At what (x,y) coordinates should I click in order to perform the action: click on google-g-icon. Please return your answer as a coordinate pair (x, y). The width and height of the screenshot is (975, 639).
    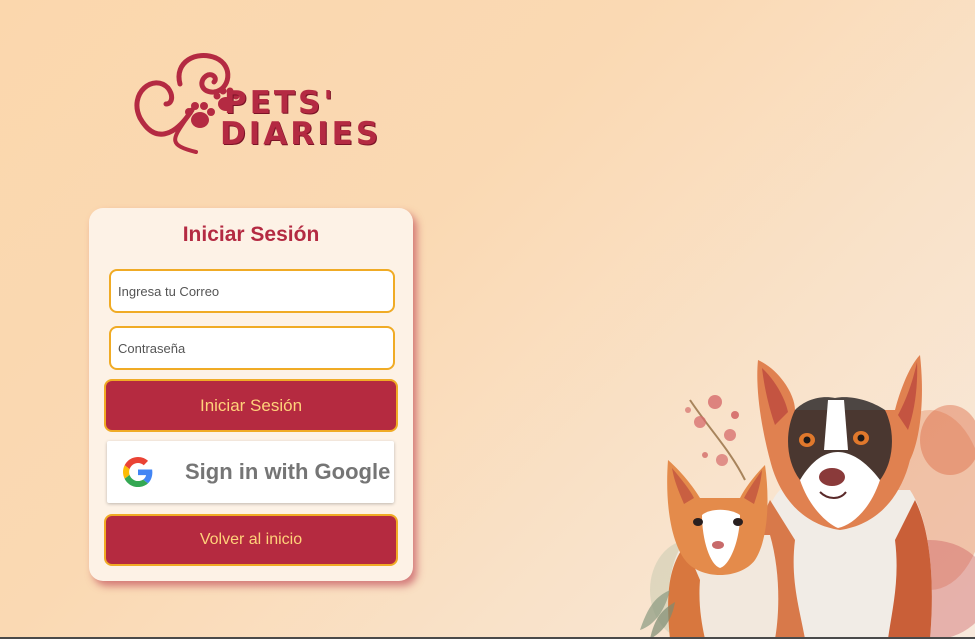
    Looking at the image, I should click on (138, 472).